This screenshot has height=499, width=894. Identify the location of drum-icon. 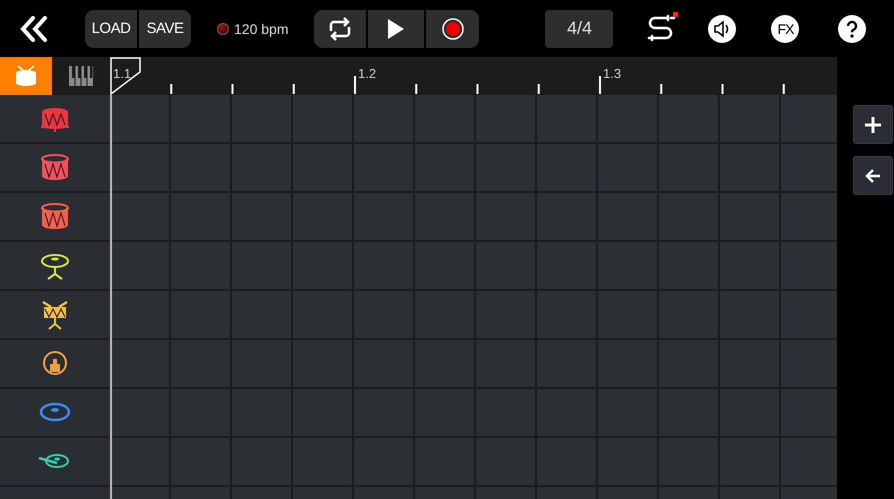
(26, 76).